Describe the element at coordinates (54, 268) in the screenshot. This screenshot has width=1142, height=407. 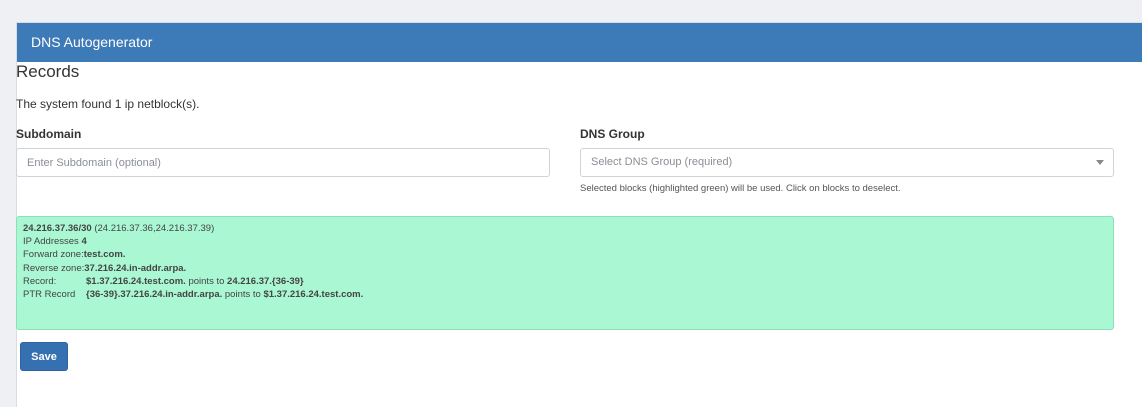
I see `reverse-zone-label: Reverse zone:` at that location.